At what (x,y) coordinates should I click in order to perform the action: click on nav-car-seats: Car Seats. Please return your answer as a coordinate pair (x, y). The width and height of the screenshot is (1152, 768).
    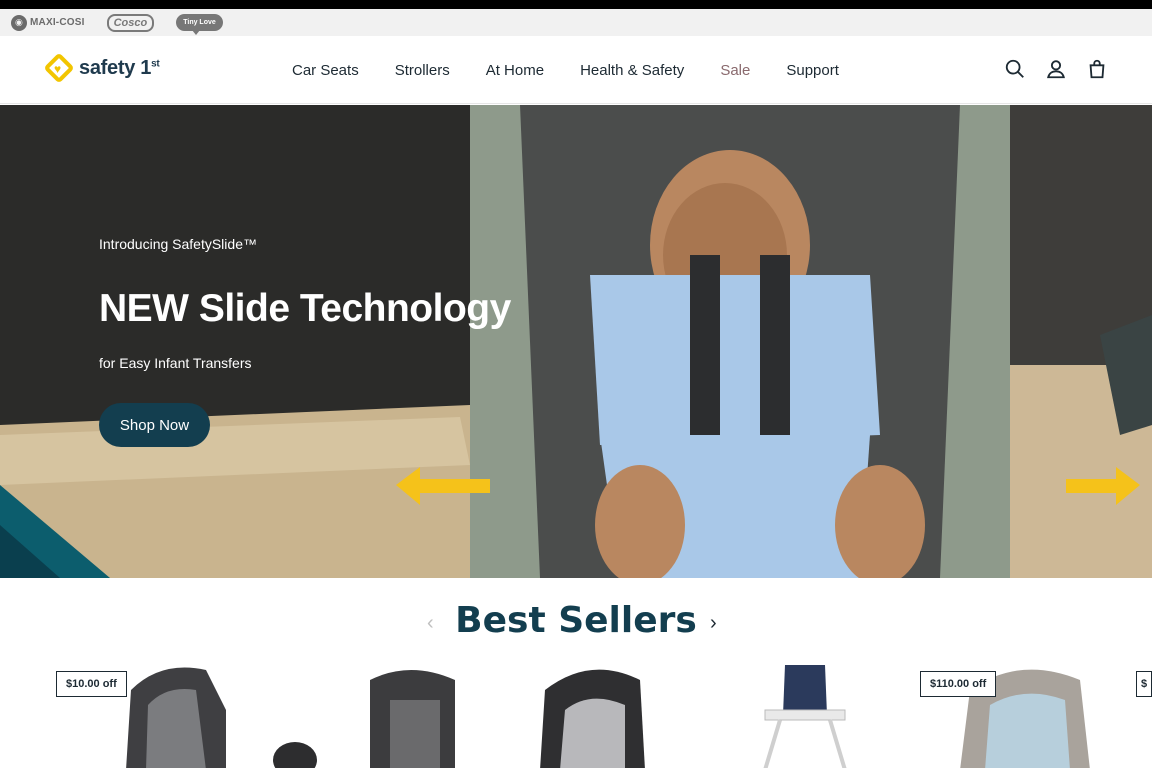
    Looking at the image, I should click on (325, 70).